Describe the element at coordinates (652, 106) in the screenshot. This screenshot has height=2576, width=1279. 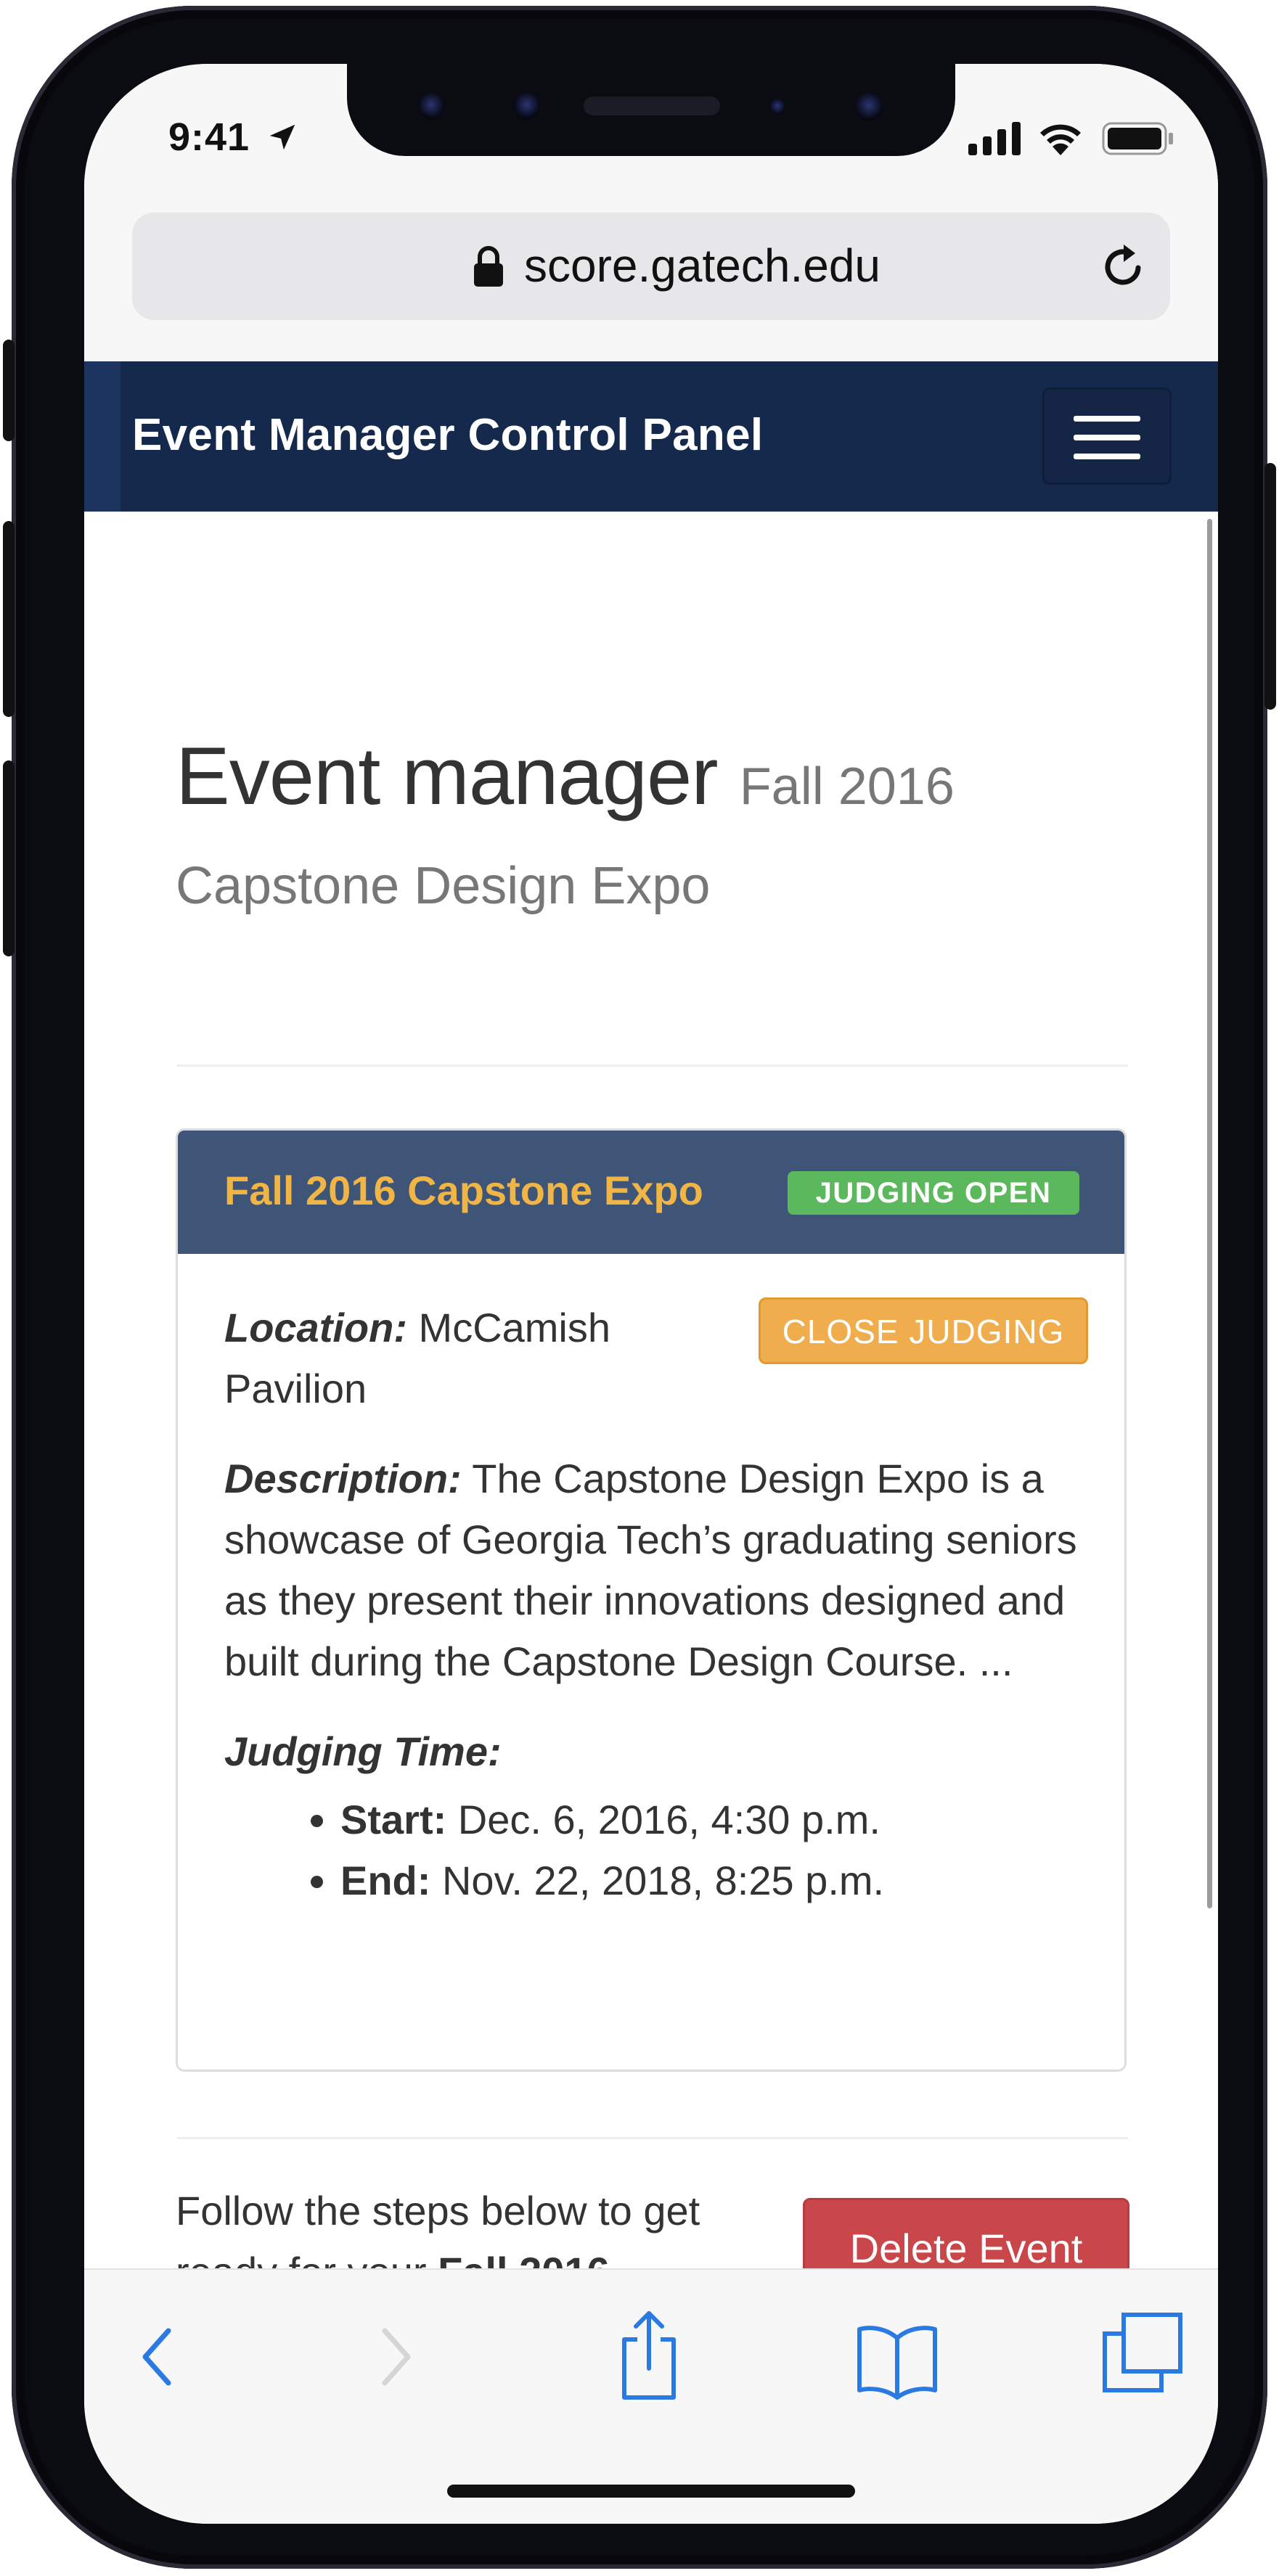
I see `speaker-grille` at that location.